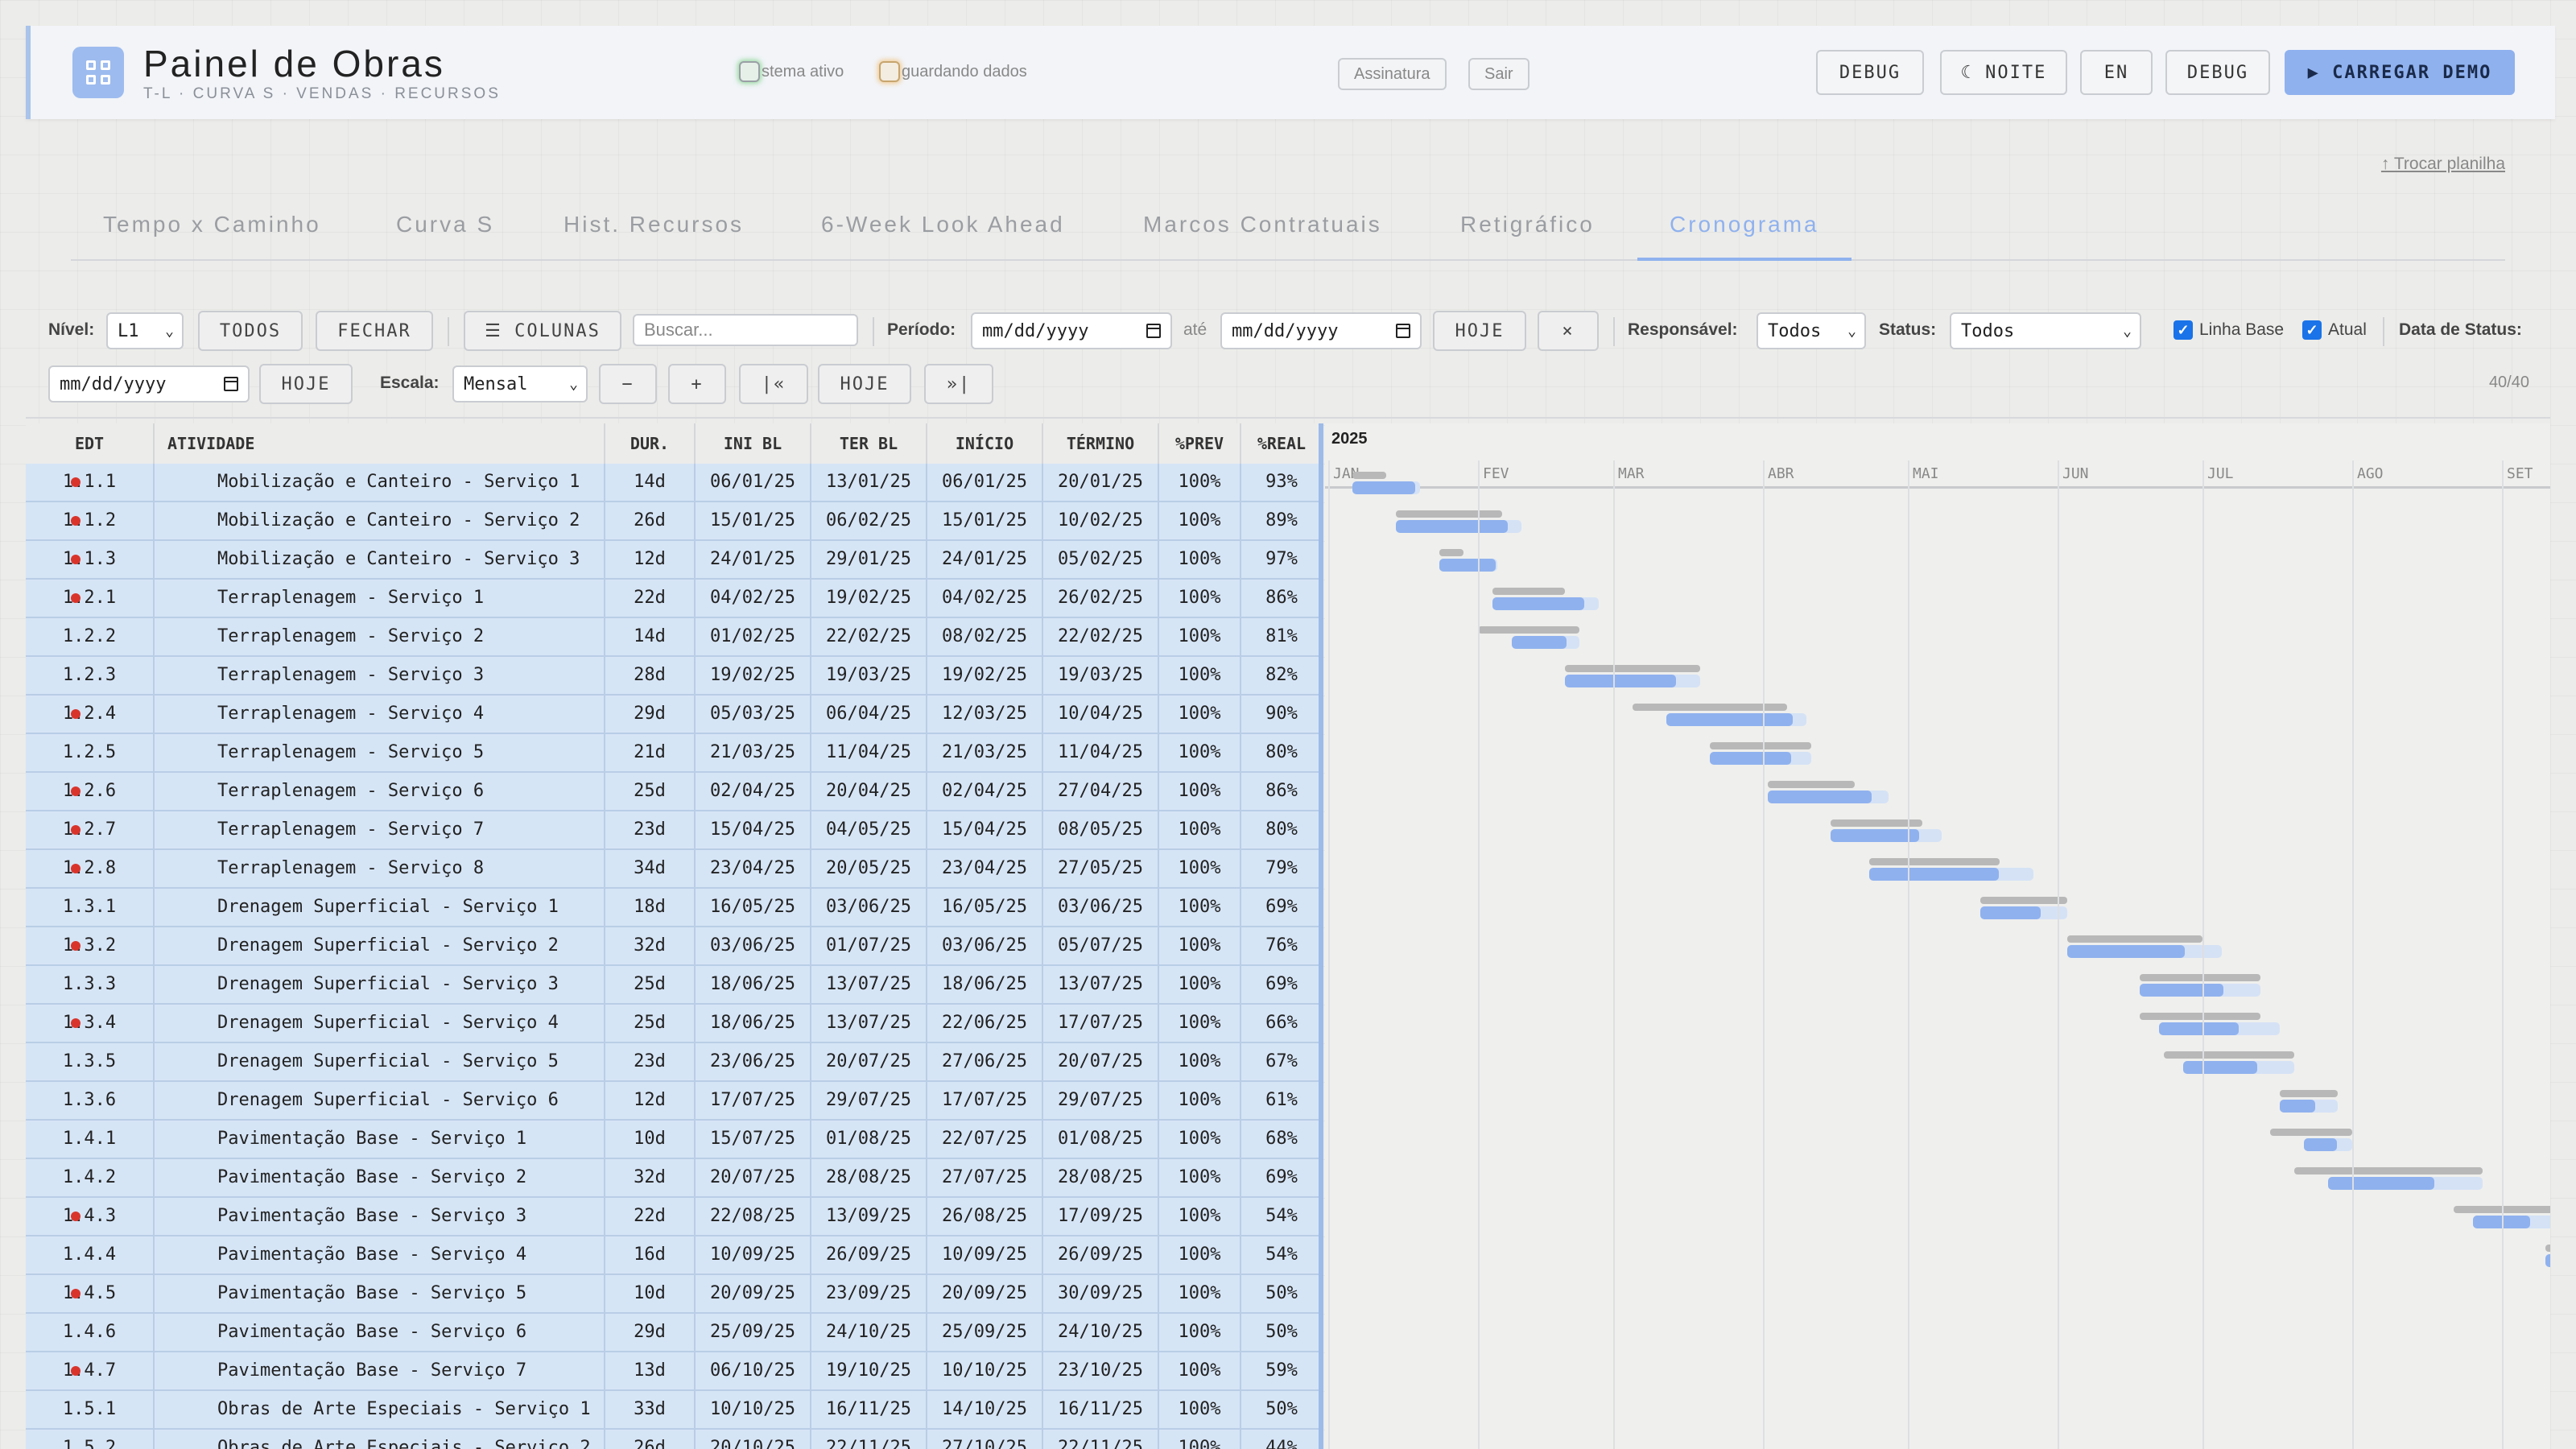 The image size is (2576, 1449). Describe the element at coordinates (1499, 74) in the screenshot. I see `logout-button: Sair` at that location.